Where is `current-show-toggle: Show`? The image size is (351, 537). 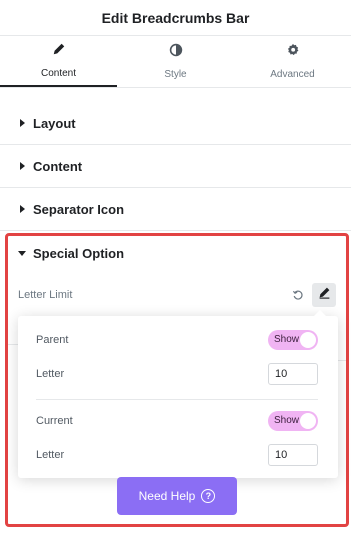 current-show-toggle: Show is located at coordinates (293, 421).